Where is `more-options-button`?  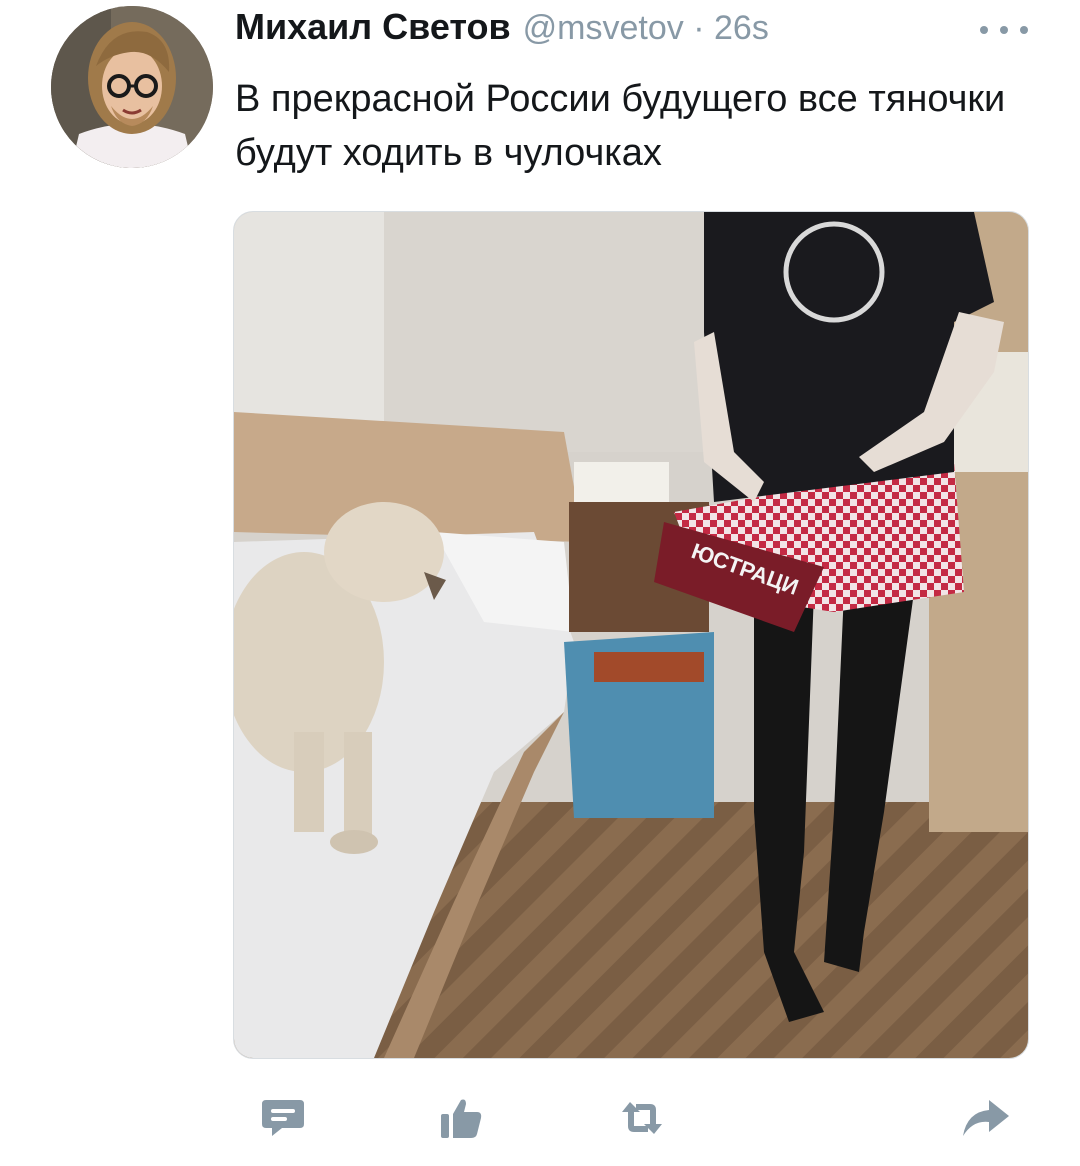
more-options-button is located at coordinates (1004, 30).